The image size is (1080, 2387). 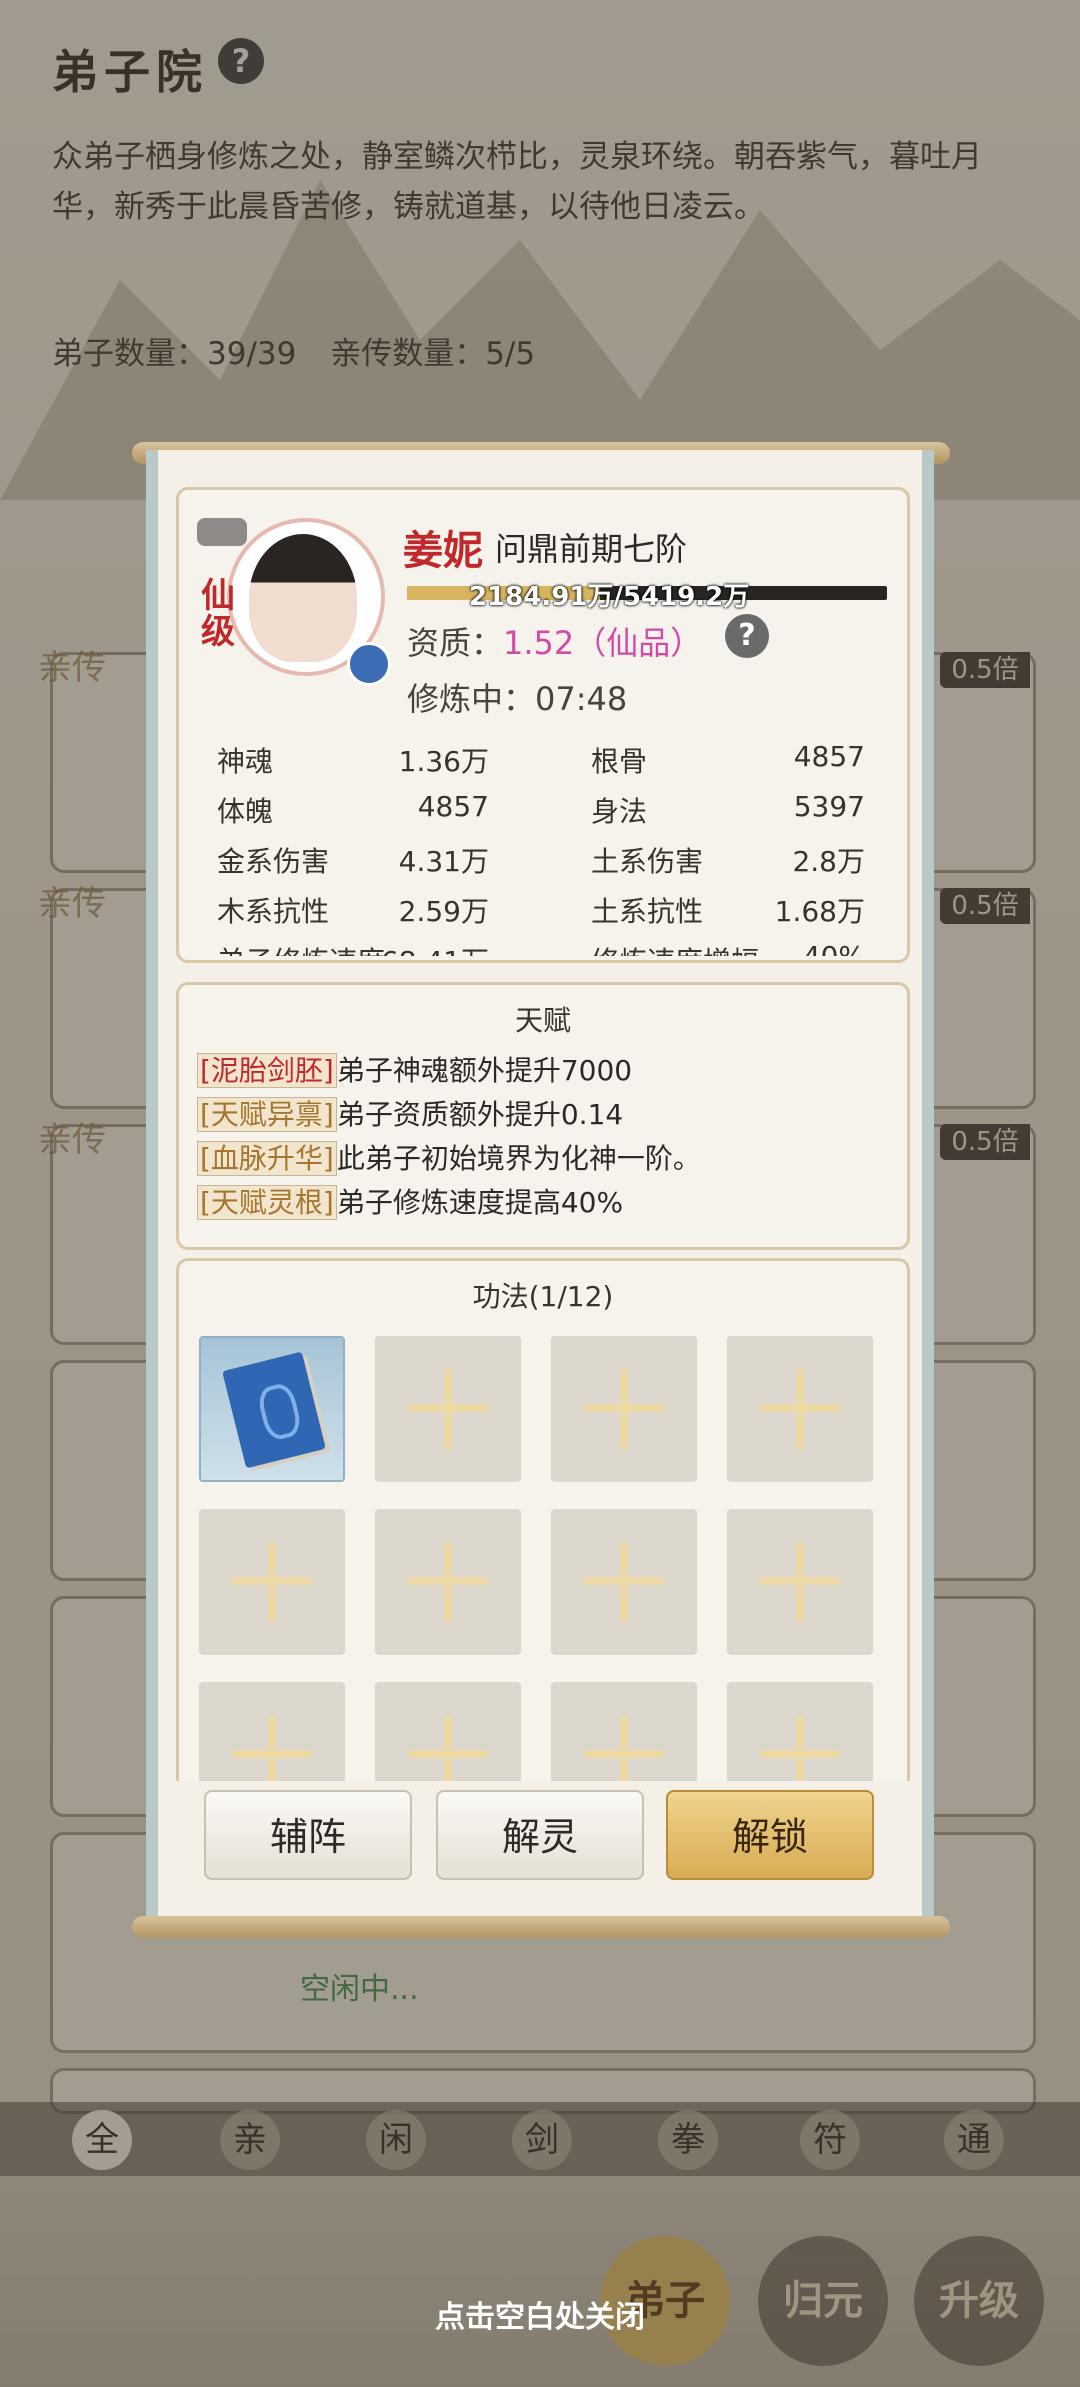 What do you see at coordinates (829, 806) in the screenshot?
I see `stat-value: 5397` at bounding box center [829, 806].